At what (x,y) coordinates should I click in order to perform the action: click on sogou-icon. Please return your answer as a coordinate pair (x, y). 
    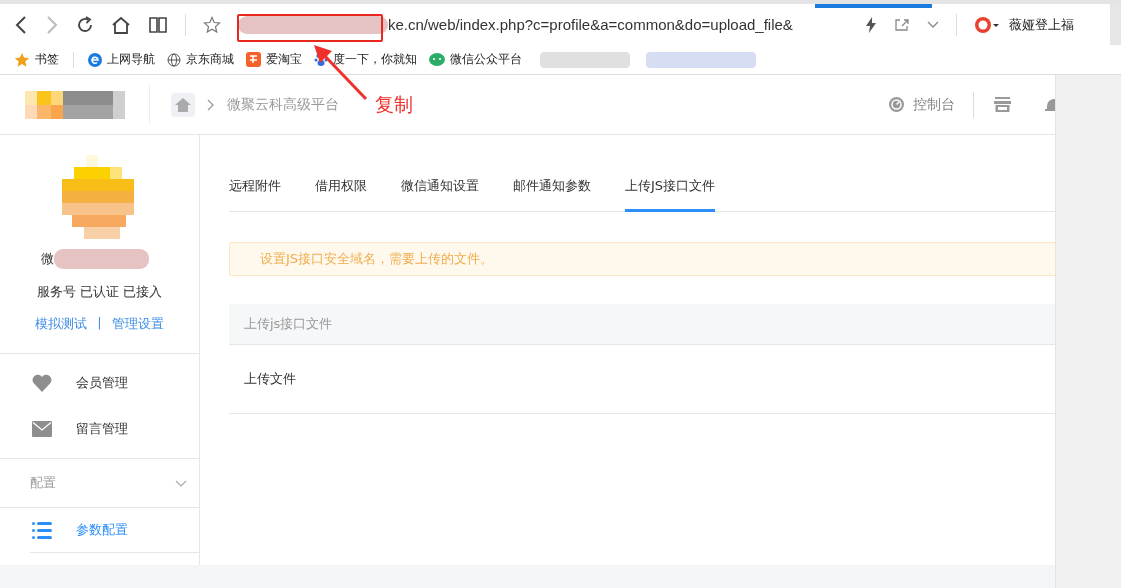
    Looking at the image, I should click on (987, 24).